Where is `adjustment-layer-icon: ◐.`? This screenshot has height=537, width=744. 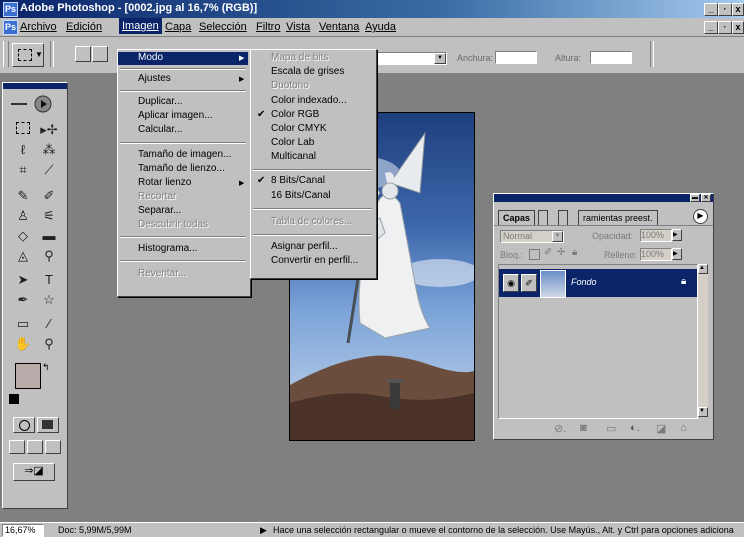 adjustment-layer-icon: ◐. is located at coordinates (635, 428).